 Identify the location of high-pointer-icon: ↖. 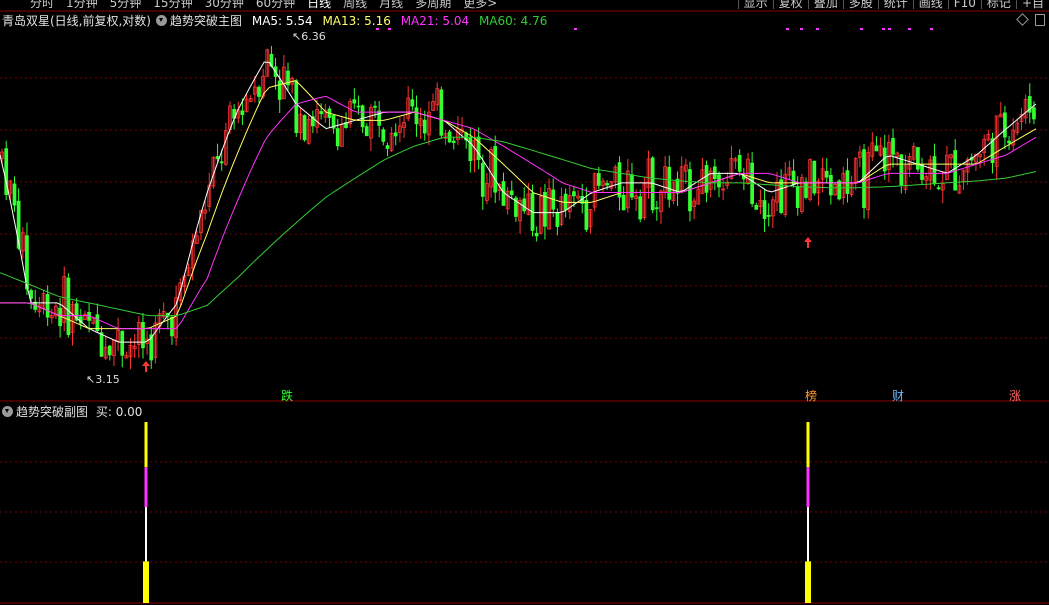
(297, 36).